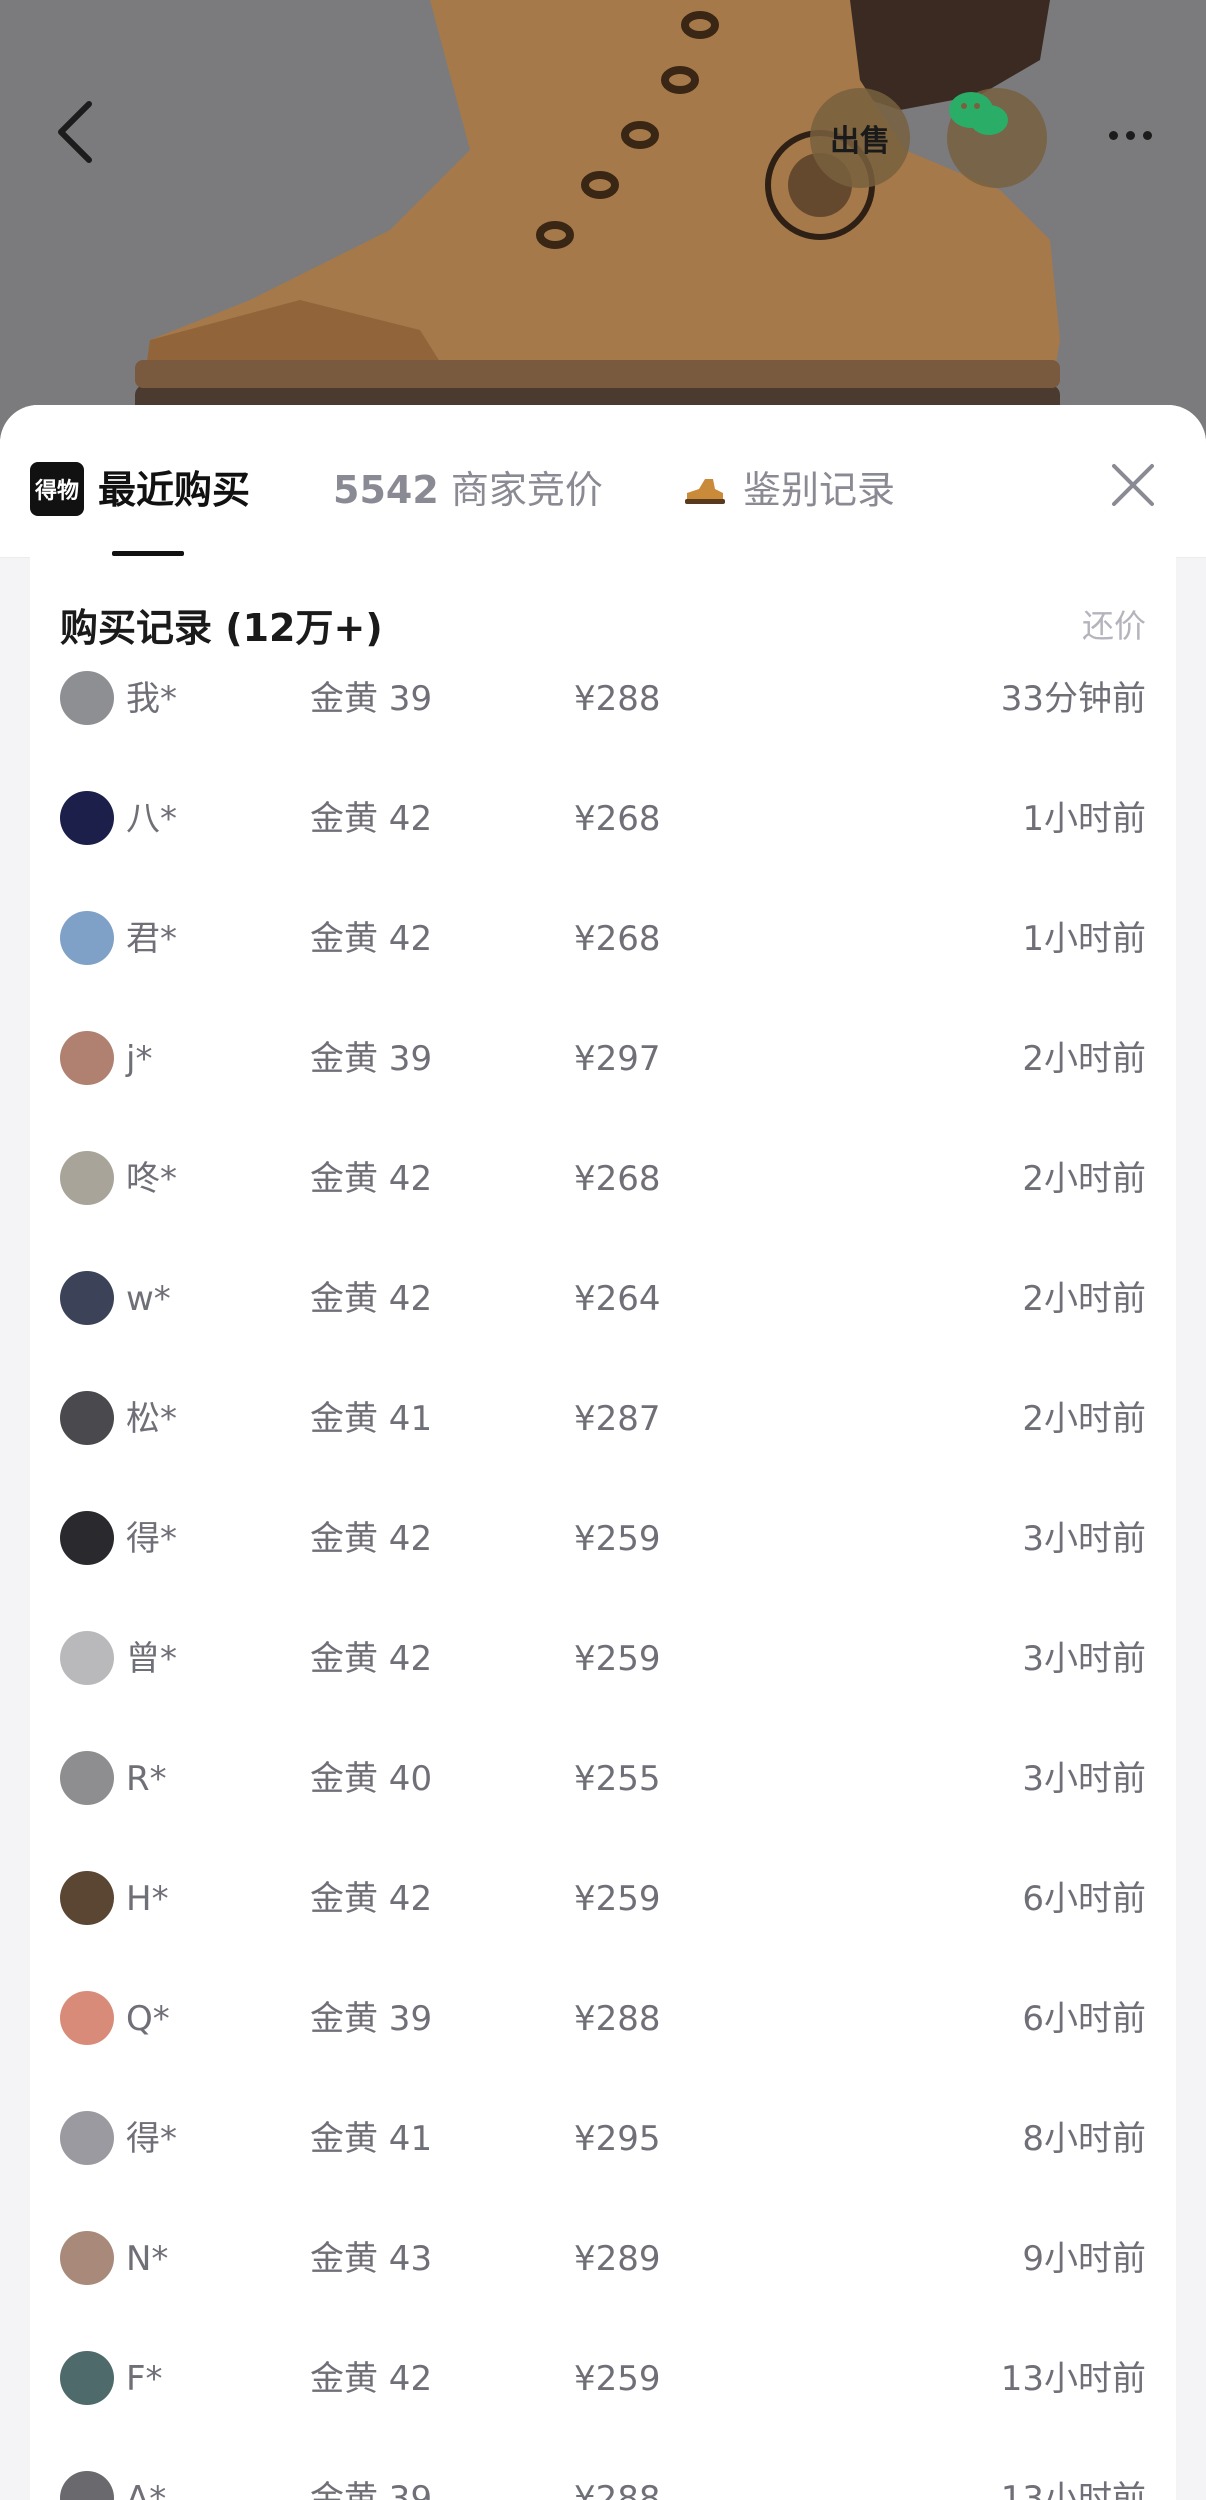 This screenshot has width=1206, height=2500. I want to click on record-row: N* 金黄 43 ¥289 9小时前, so click(603, 2285).